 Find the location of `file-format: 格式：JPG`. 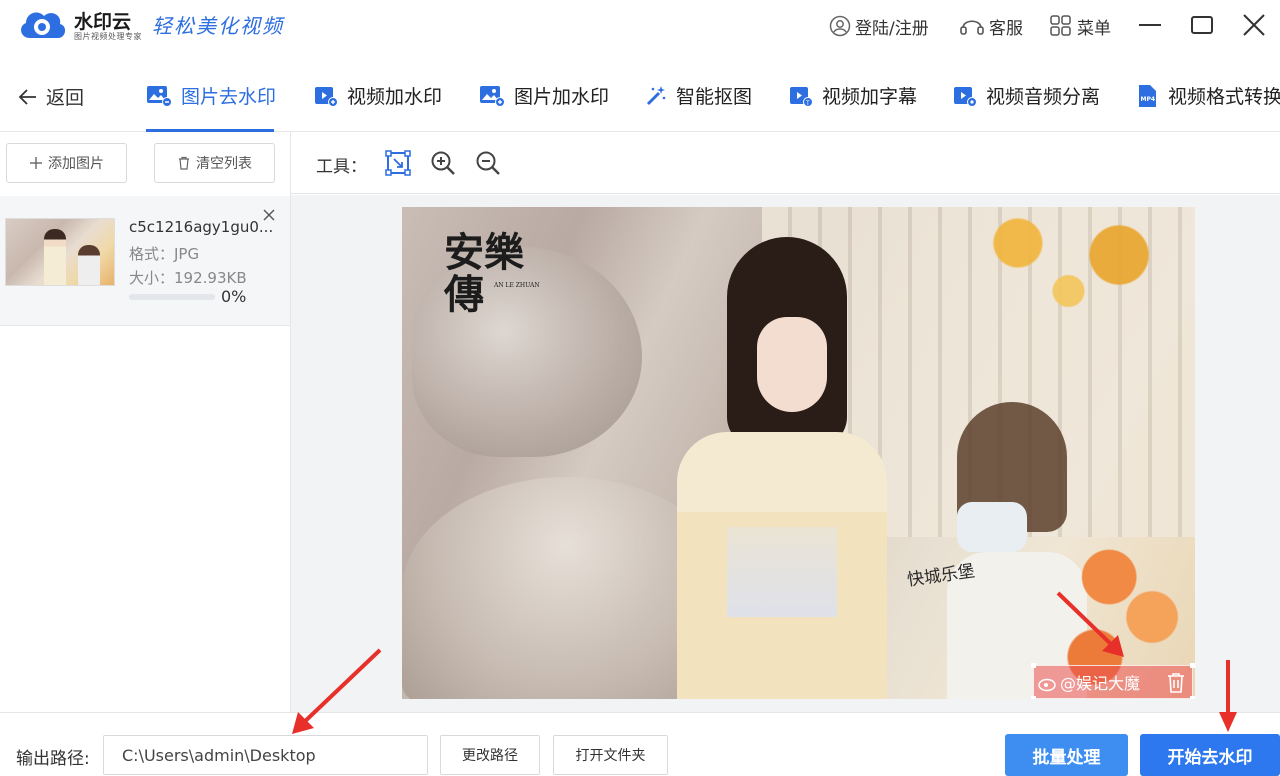

file-format: 格式：JPG is located at coordinates (164, 254).